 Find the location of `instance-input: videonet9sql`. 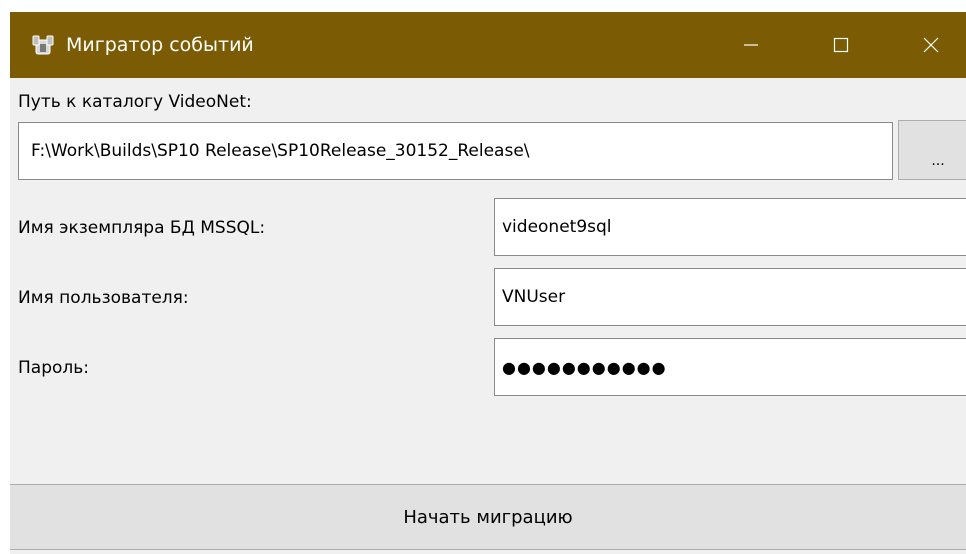

instance-input: videonet9sql is located at coordinates (730, 227).